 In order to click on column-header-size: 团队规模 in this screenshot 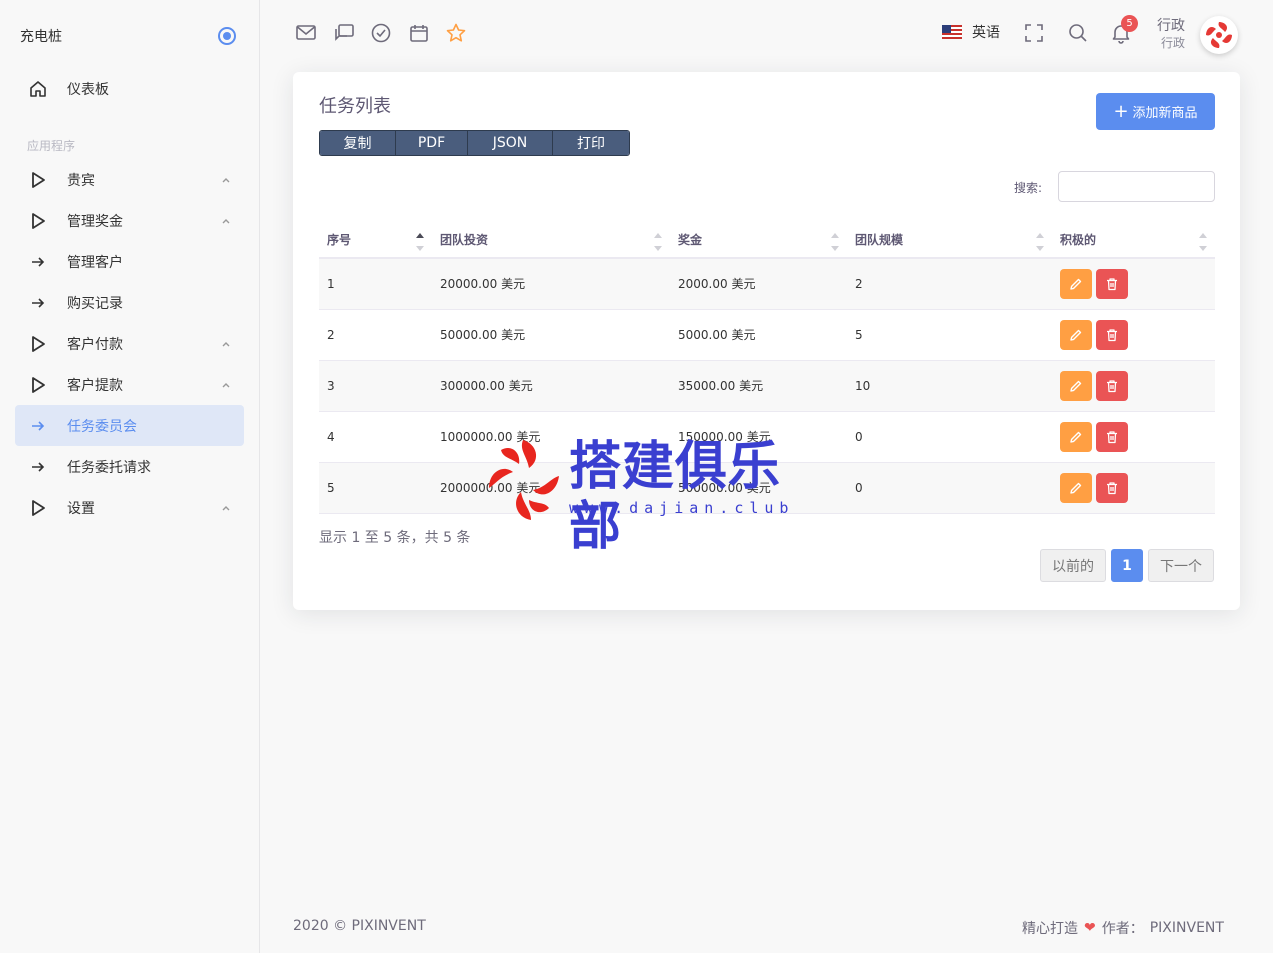, I will do `click(949, 240)`.